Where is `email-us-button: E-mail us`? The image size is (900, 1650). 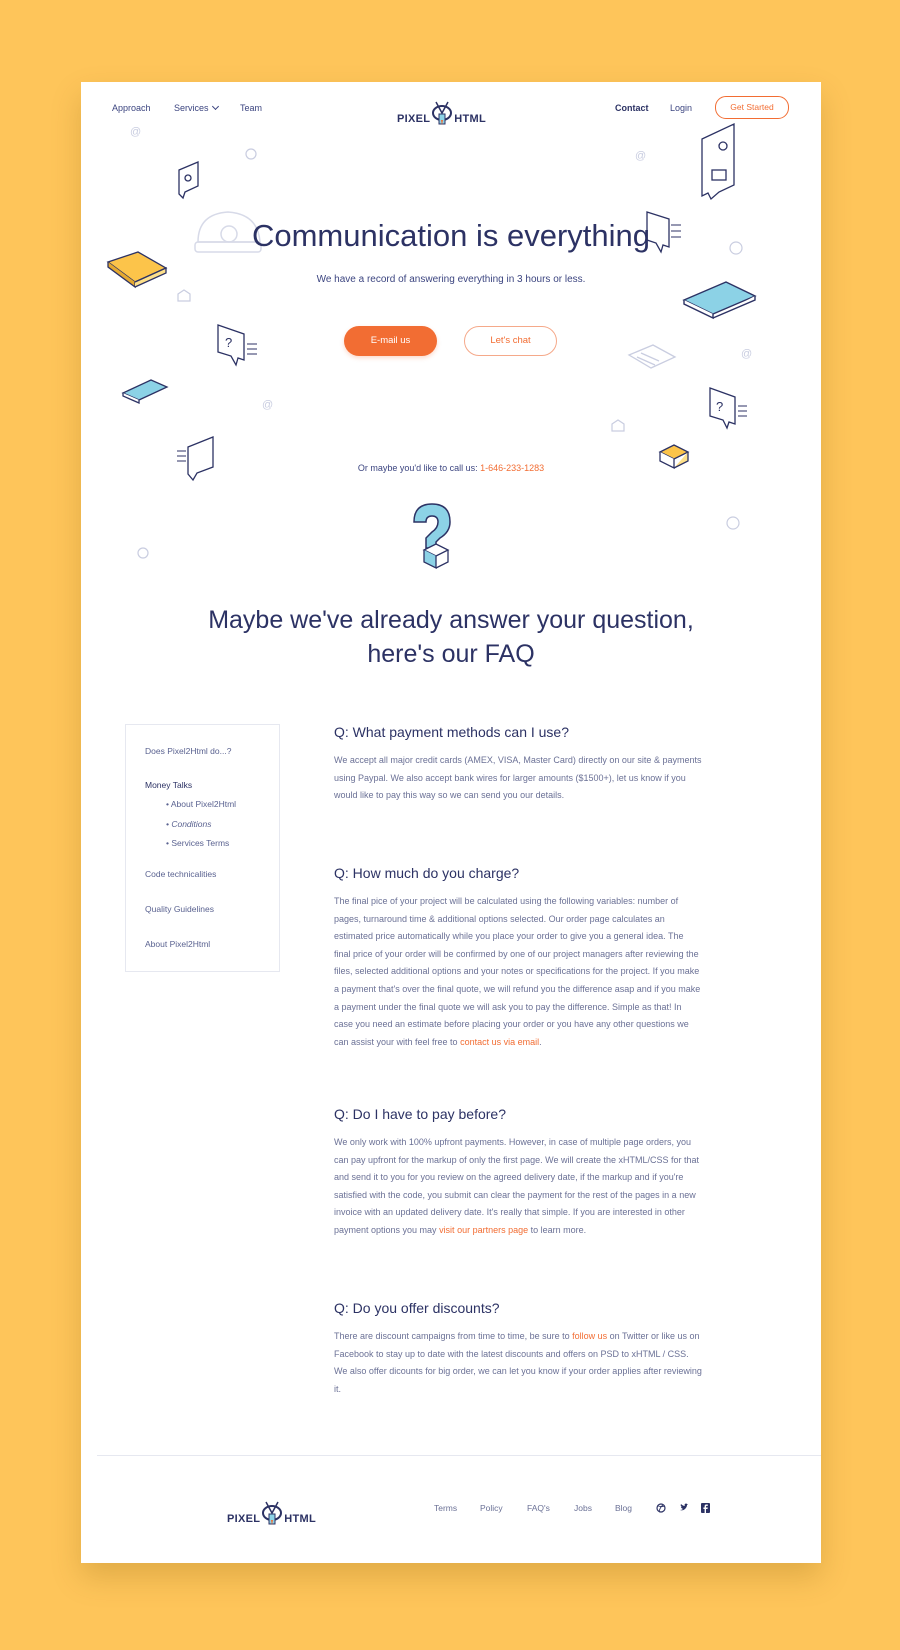
email-us-button: E-mail us is located at coordinates (390, 341).